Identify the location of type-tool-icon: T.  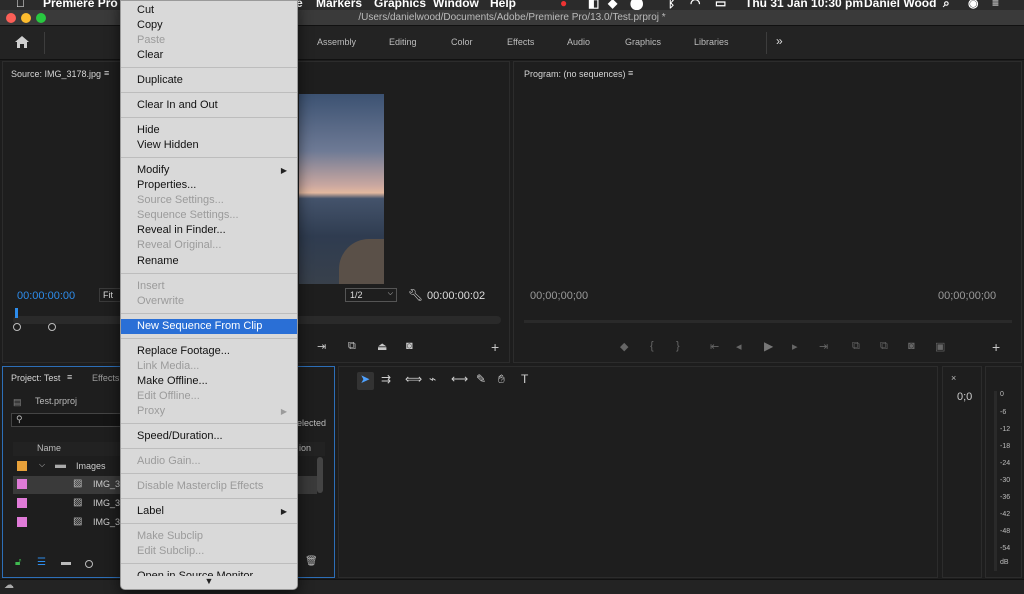
(524, 379).